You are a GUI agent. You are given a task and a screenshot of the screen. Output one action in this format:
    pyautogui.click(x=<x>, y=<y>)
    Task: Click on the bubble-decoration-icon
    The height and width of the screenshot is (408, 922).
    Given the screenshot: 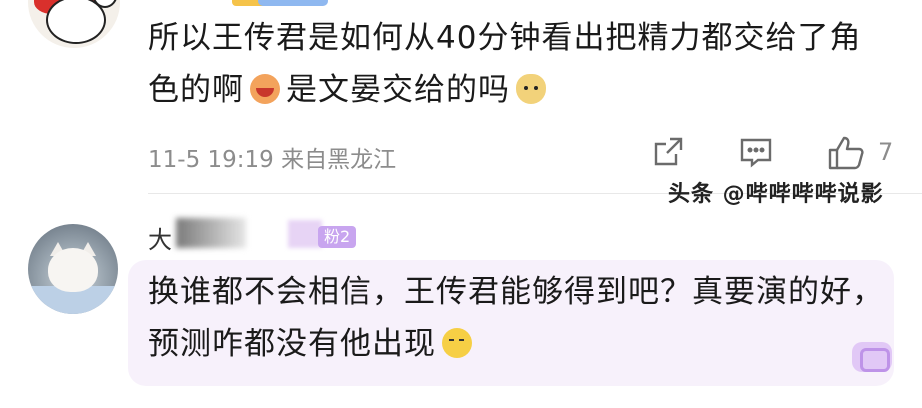 What is the action you would take?
    pyautogui.click(x=872, y=357)
    